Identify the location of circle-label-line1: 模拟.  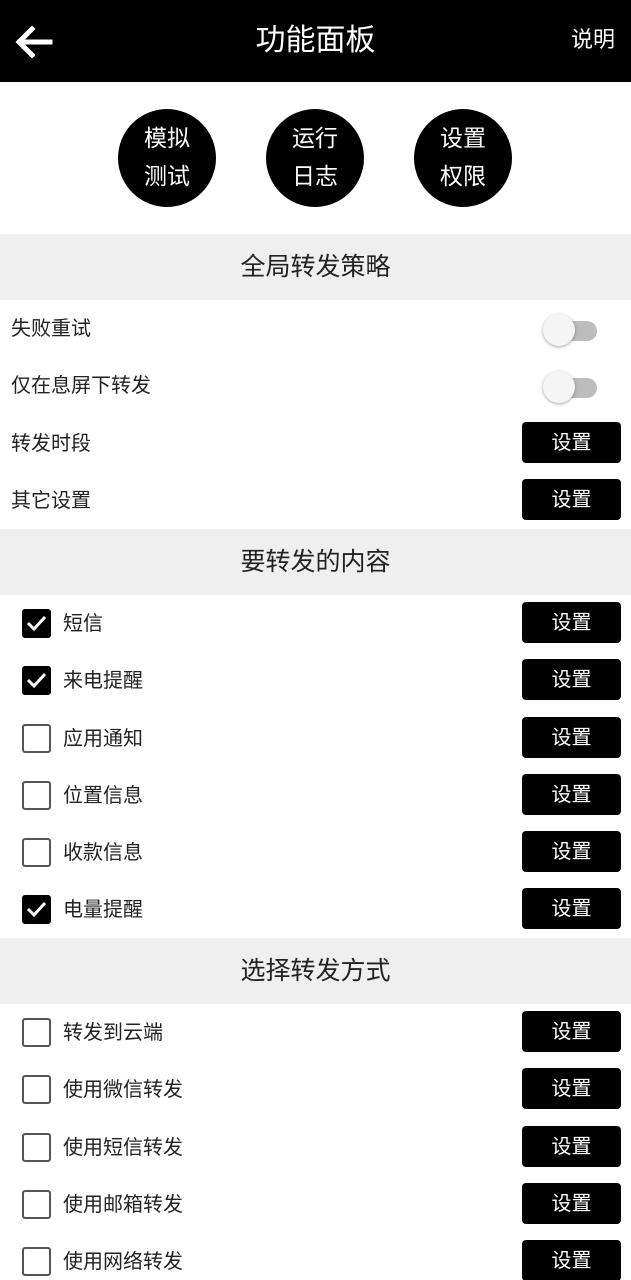
(167, 139).